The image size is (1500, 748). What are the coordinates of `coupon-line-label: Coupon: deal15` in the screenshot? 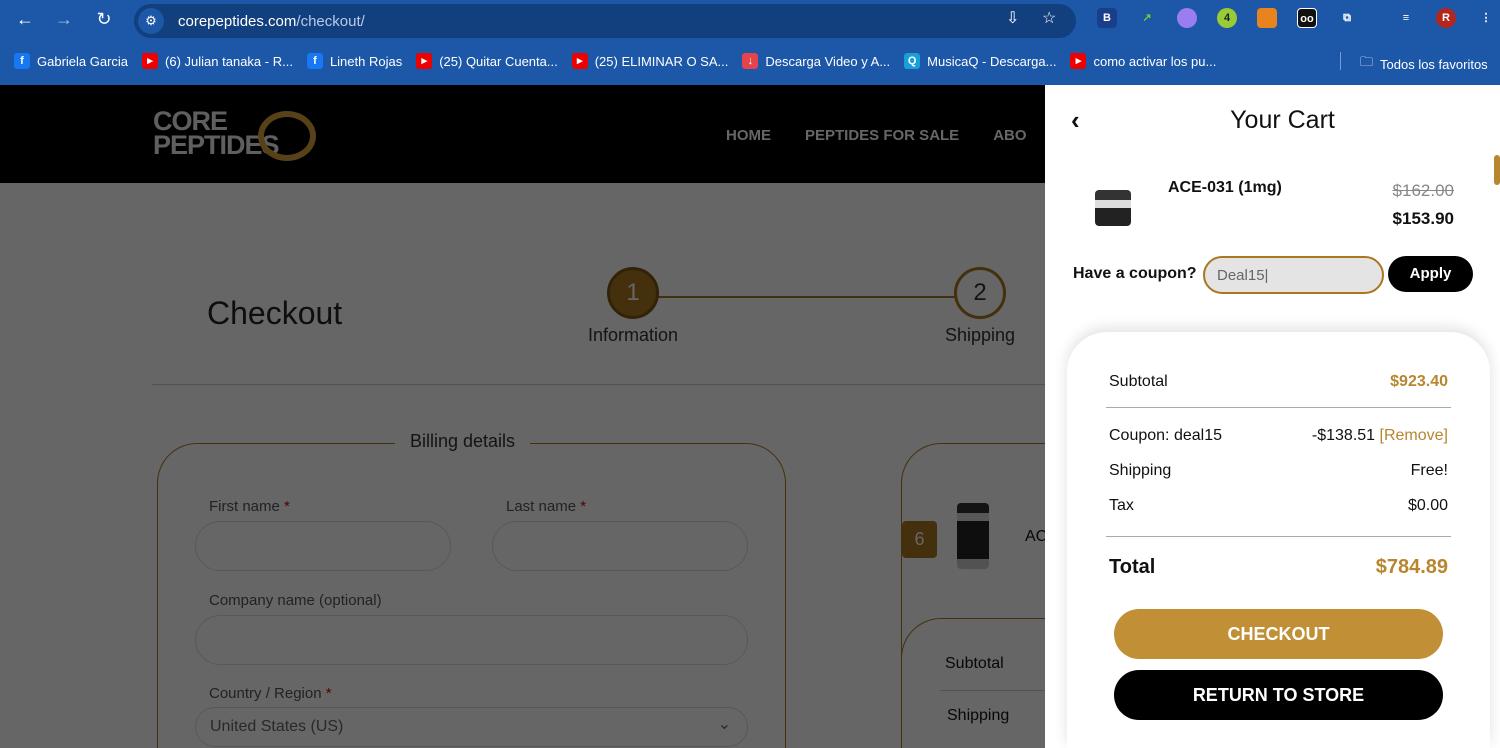 It's located at (1165, 435).